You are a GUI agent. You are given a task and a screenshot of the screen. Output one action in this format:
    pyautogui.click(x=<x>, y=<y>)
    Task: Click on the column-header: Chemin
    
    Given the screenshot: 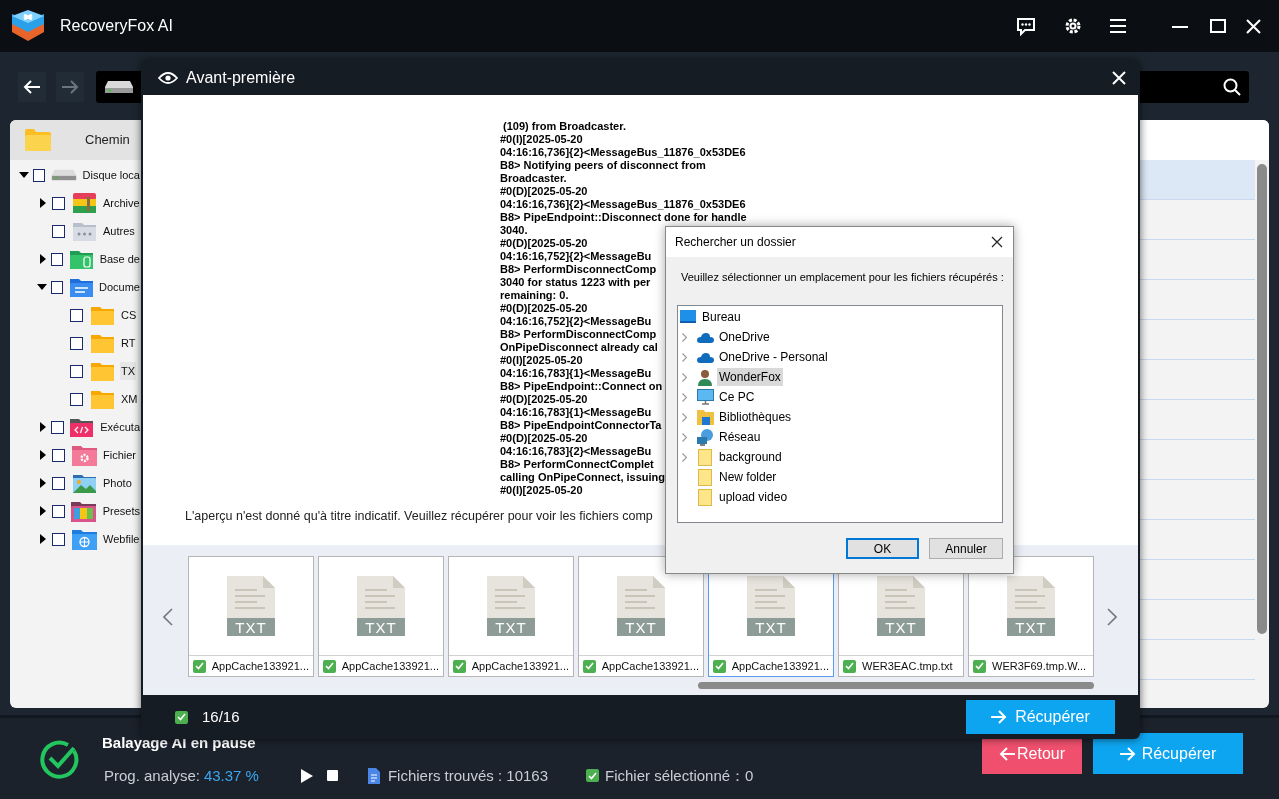 What is the action you would take?
    pyautogui.click(x=107, y=140)
    